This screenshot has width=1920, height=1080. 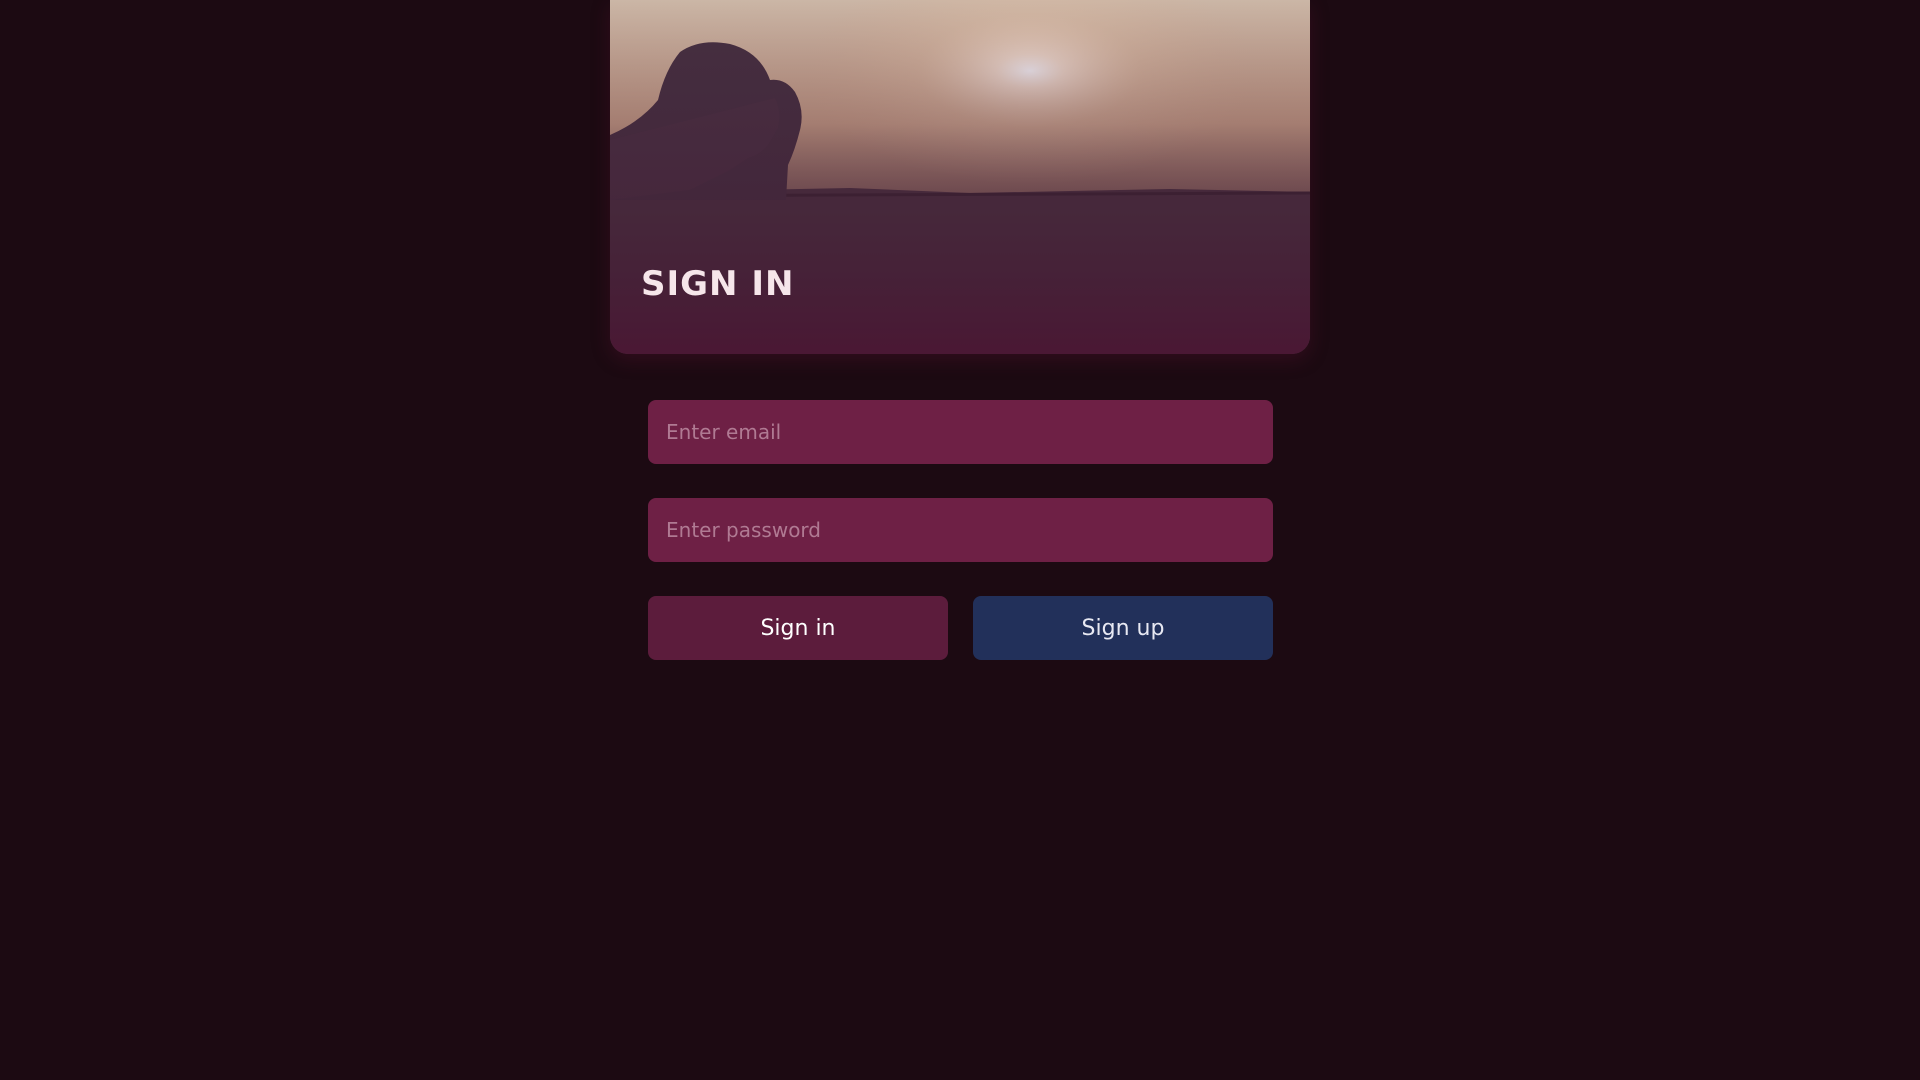 What do you see at coordinates (718, 284) in the screenshot?
I see `page-title: SIGN IN` at bounding box center [718, 284].